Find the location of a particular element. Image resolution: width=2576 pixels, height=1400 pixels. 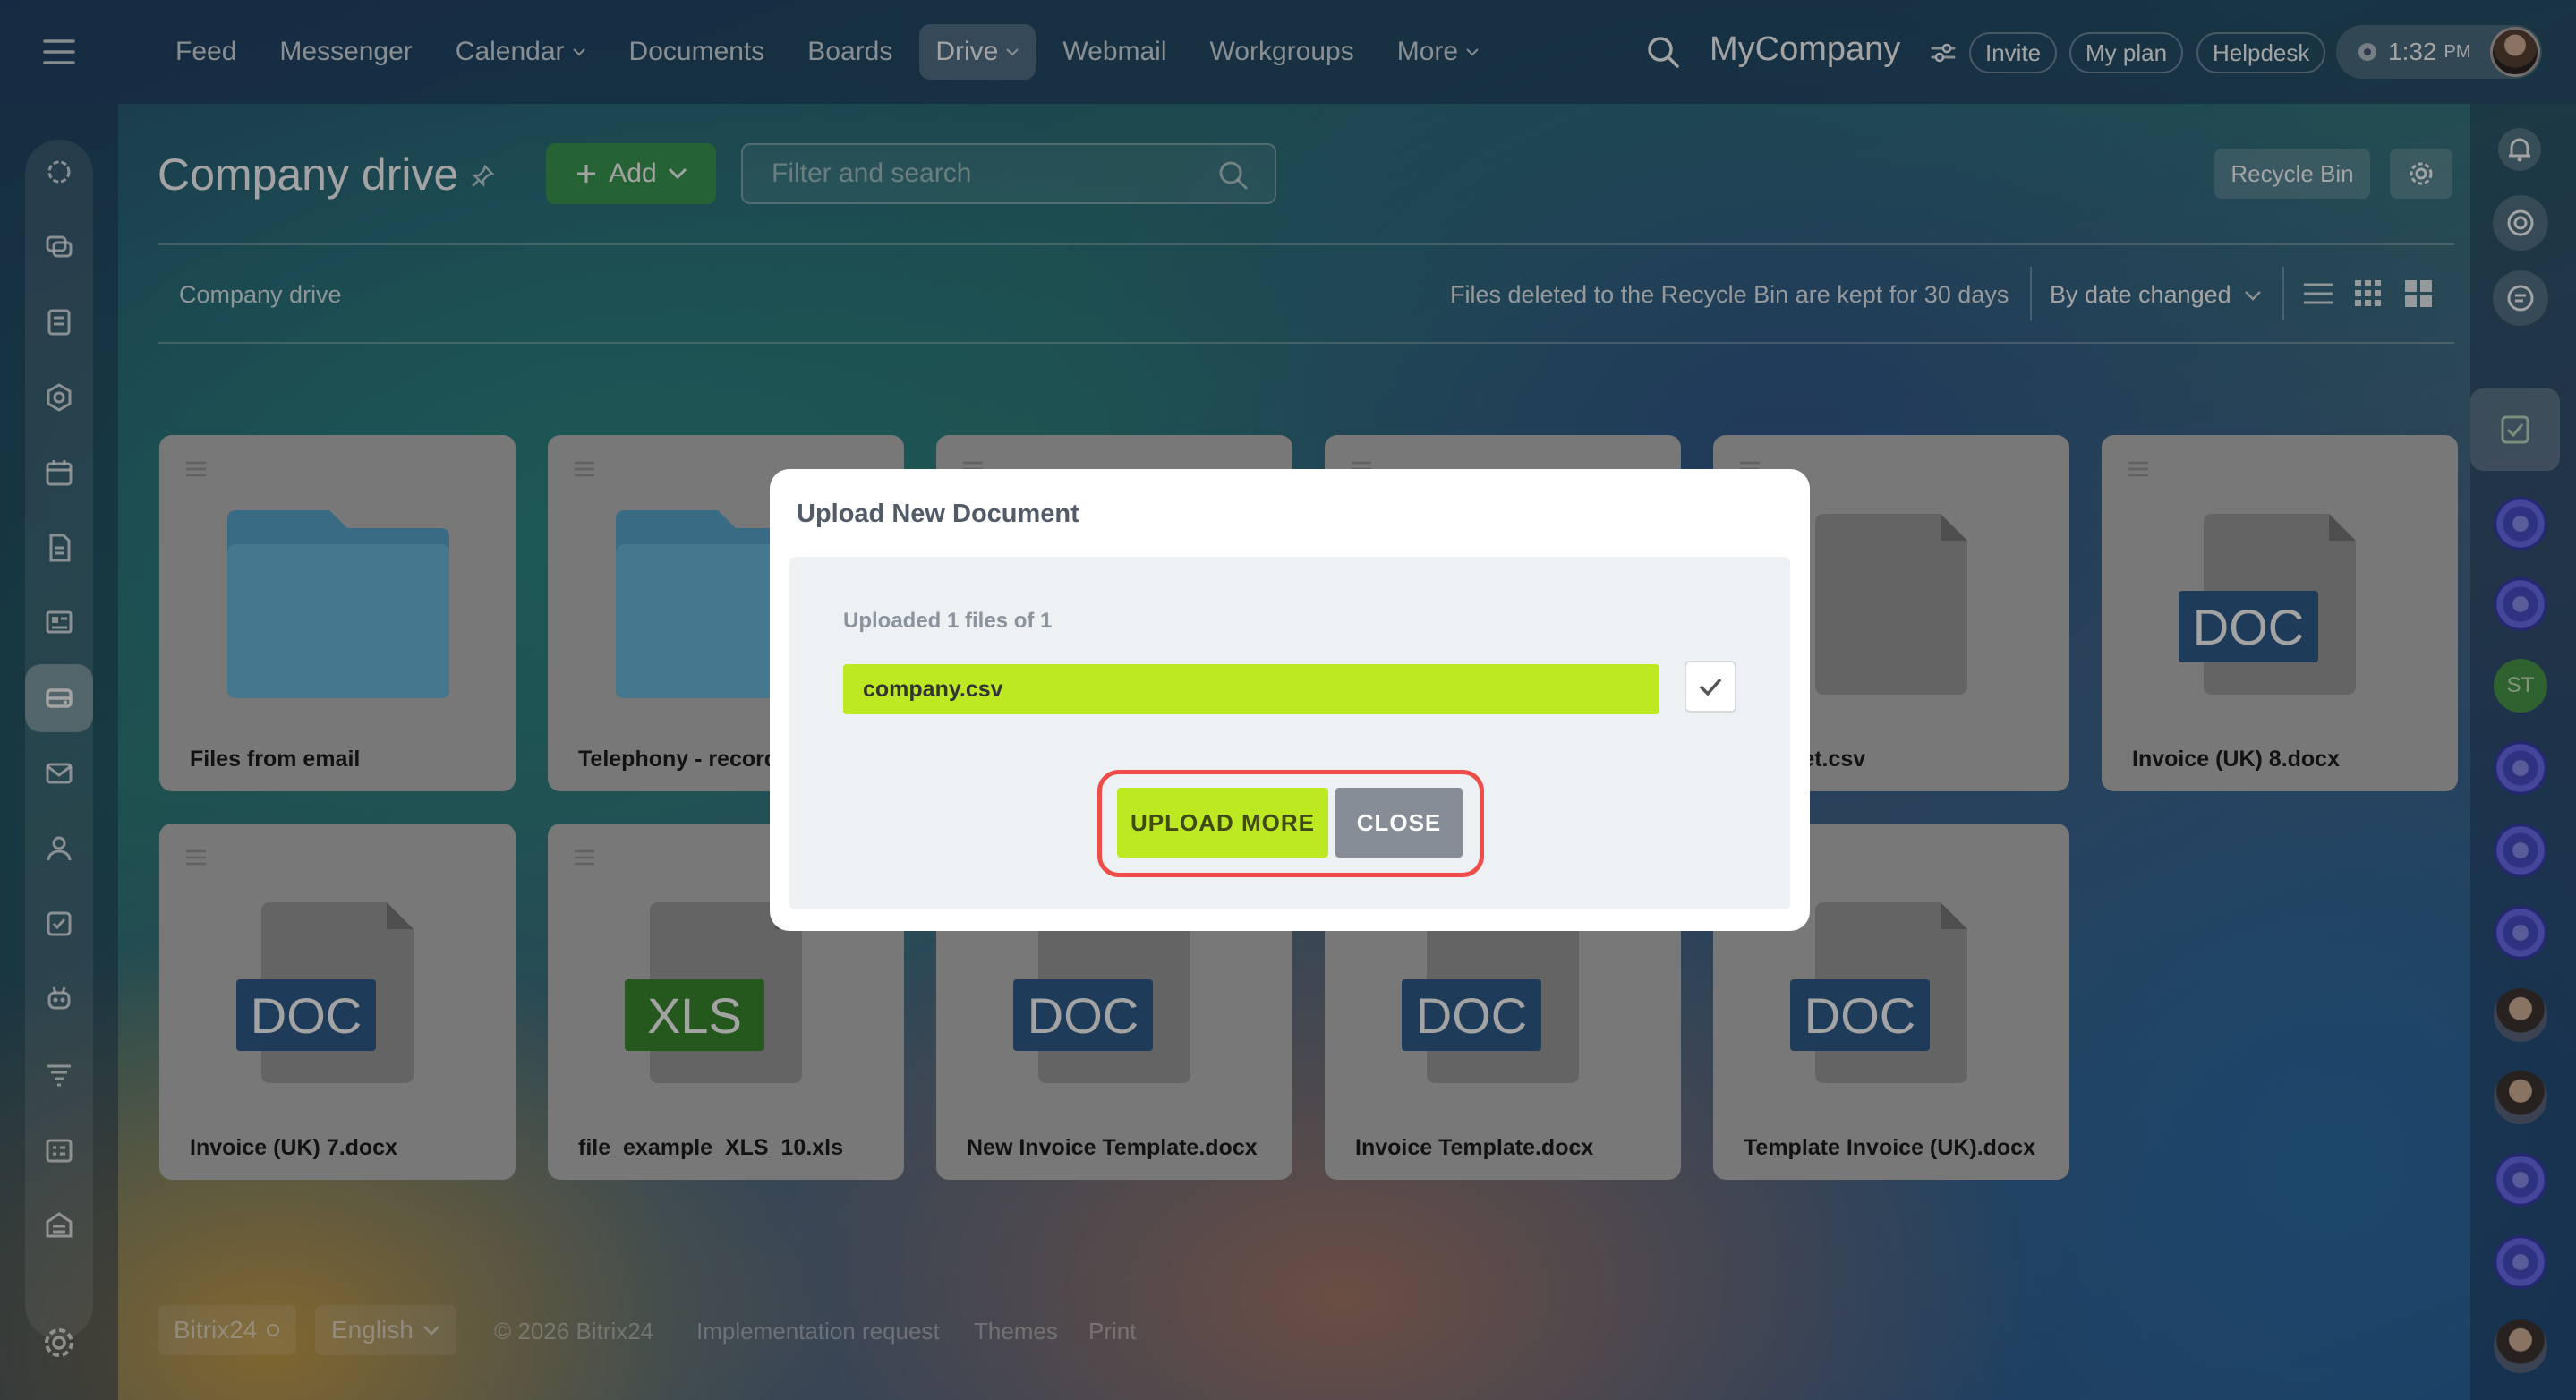

checkmark-icon is located at coordinates (1710, 686).